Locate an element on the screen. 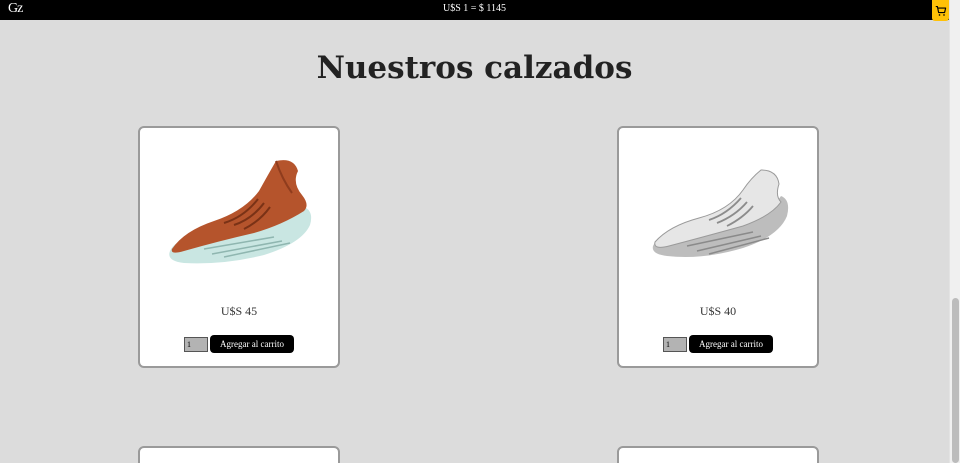 This screenshot has width=960, height=463. scrollbar-thumb is located at coordinates (955, 380).